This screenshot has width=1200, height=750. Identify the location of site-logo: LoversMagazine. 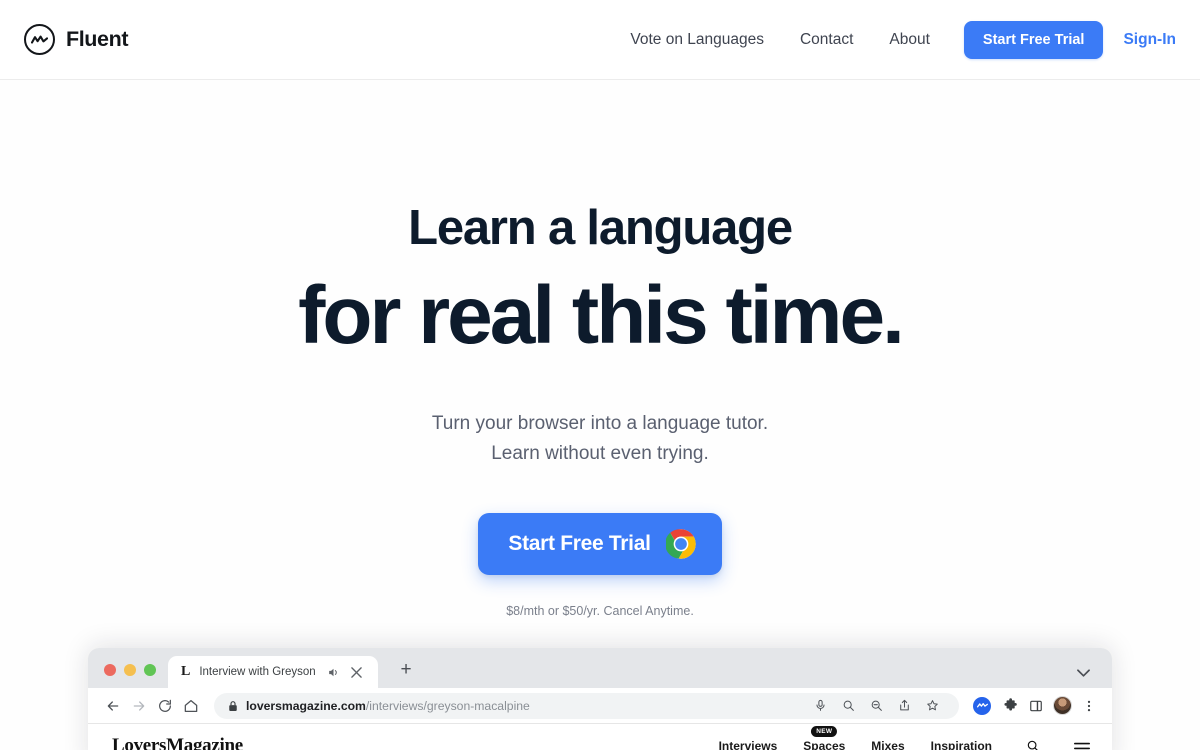
(177, 742).